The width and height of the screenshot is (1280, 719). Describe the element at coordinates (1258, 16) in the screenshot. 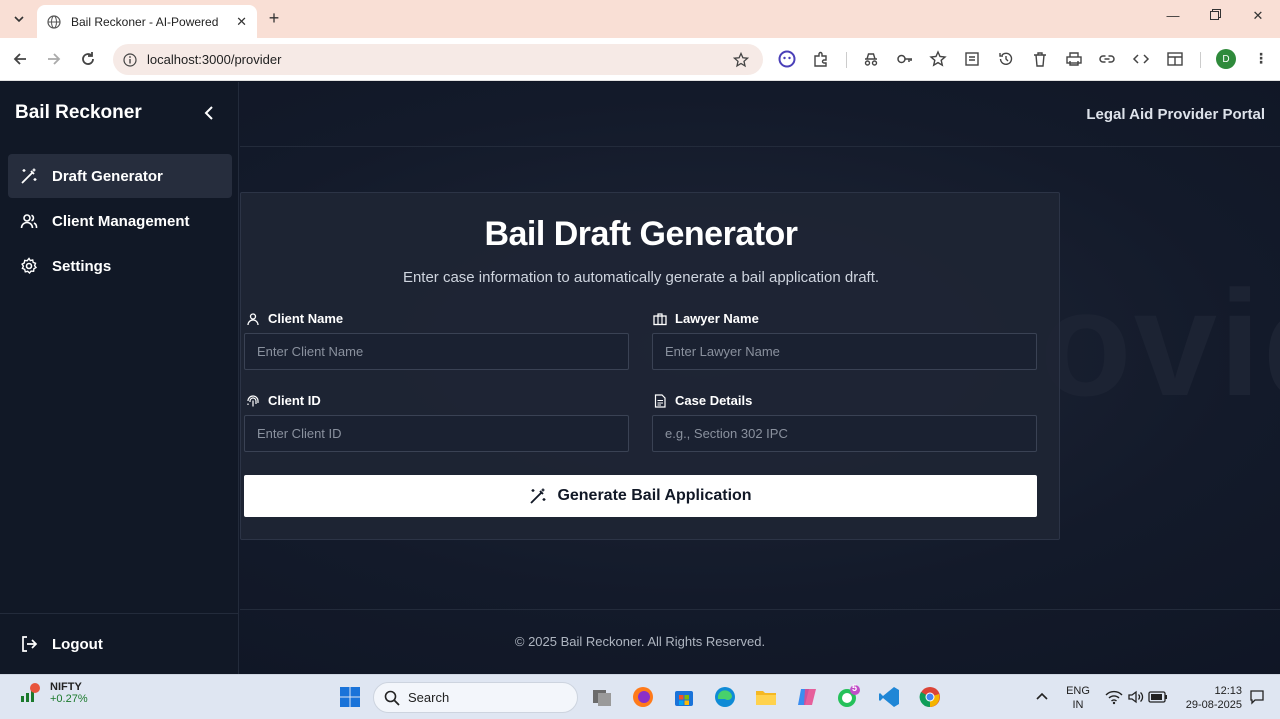

I see `close-window-button: ✕` at that location.